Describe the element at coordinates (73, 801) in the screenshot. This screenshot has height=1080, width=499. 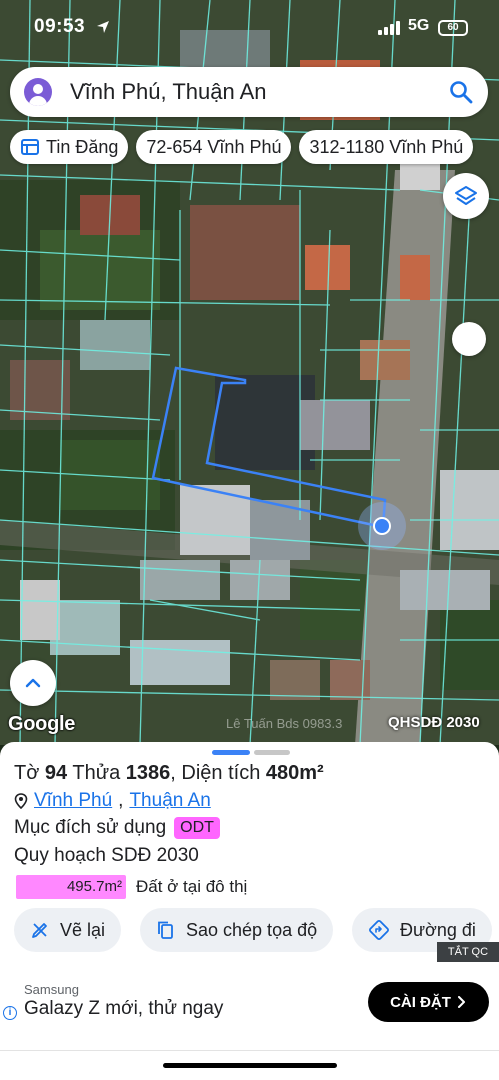
I see `ward-link: Vĩnh Phú` at that location.